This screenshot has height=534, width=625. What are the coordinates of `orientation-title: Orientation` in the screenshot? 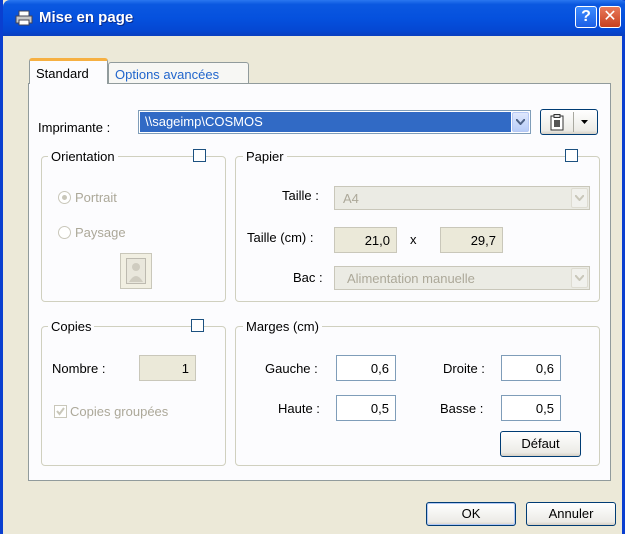 It's located at (83, 156).